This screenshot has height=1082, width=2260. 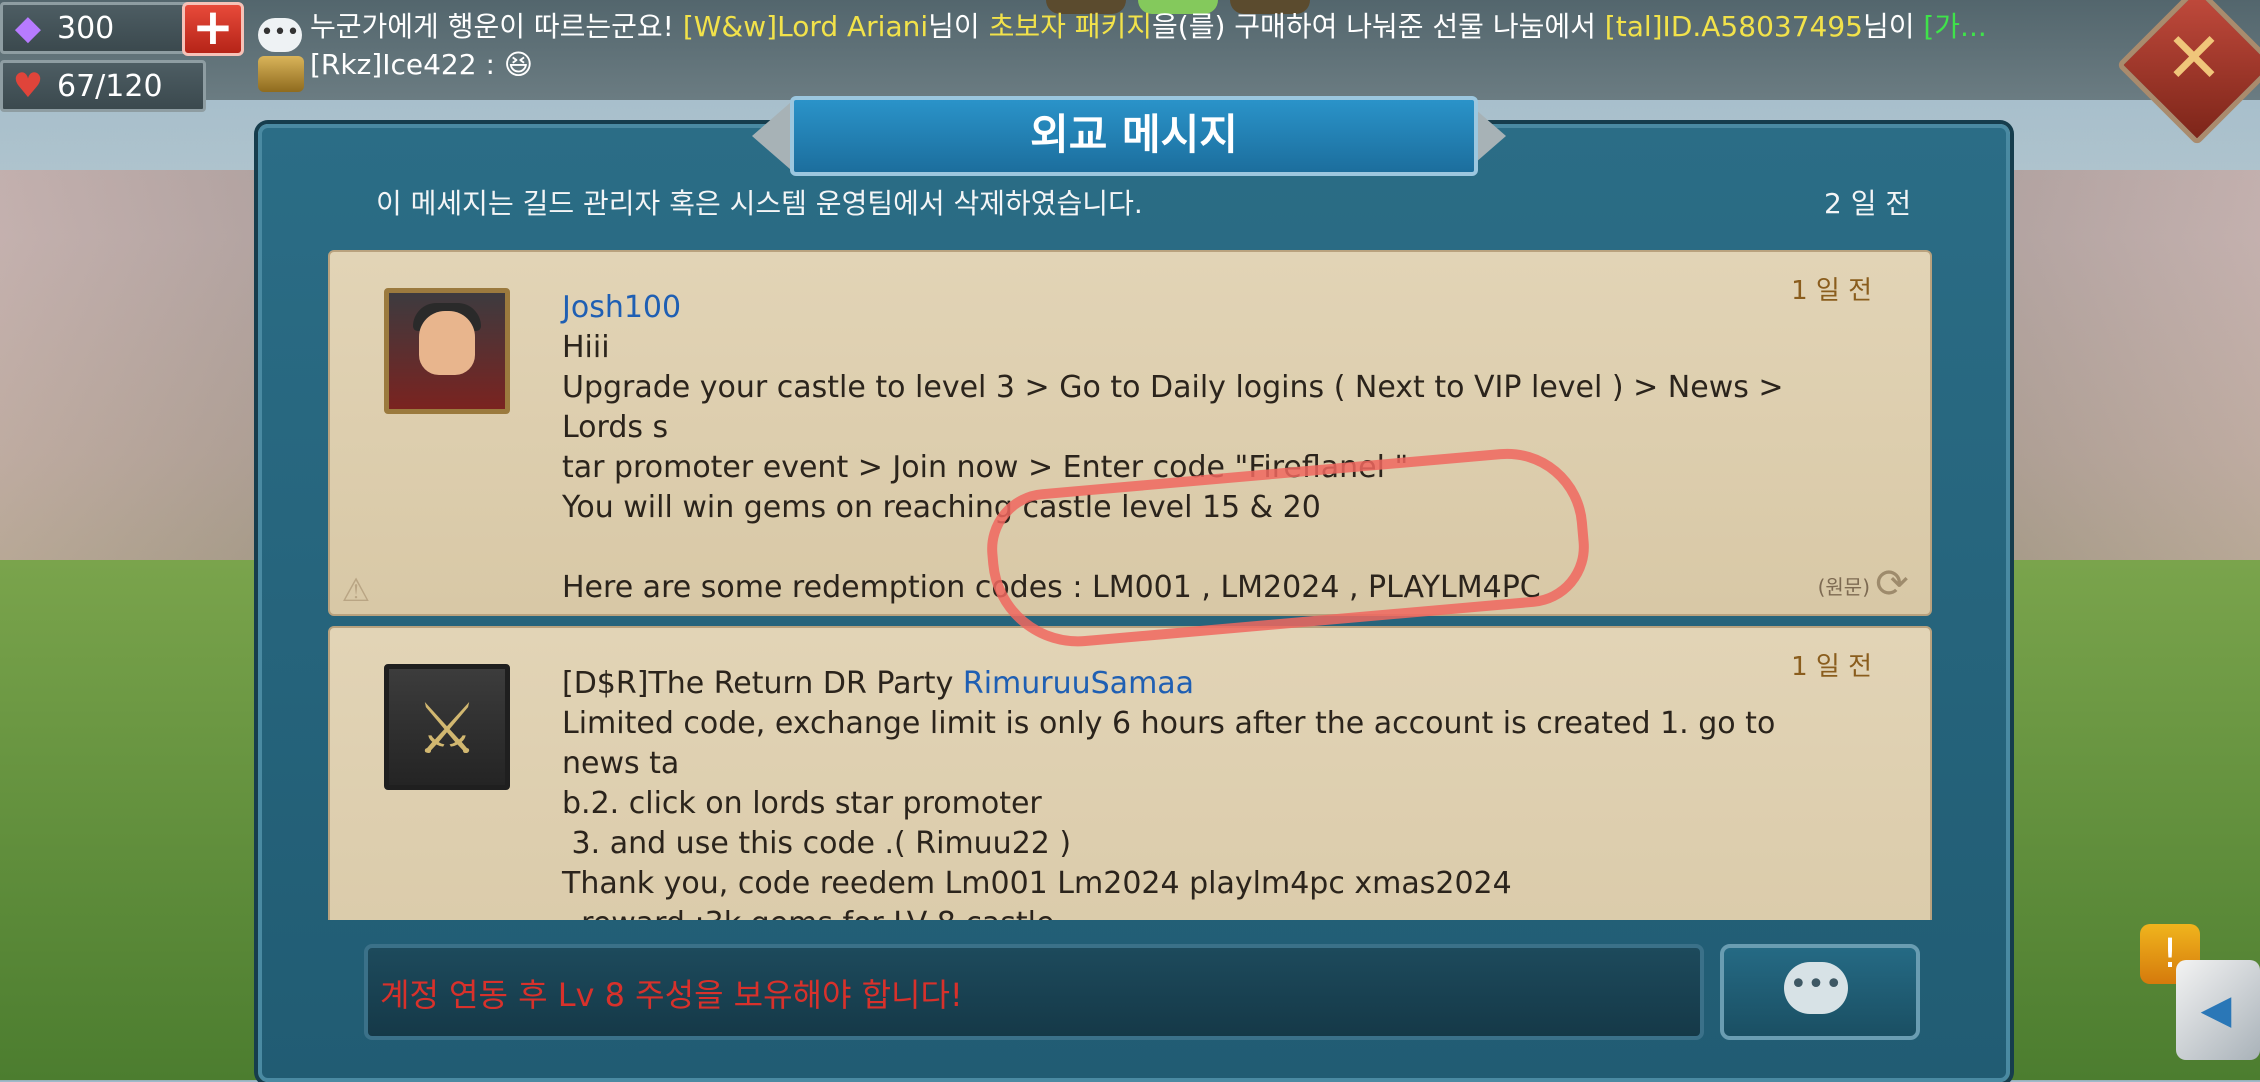 I want to click on chat-line-2-text: [Rkz]Ice422 :, so click(x=407, y=64).